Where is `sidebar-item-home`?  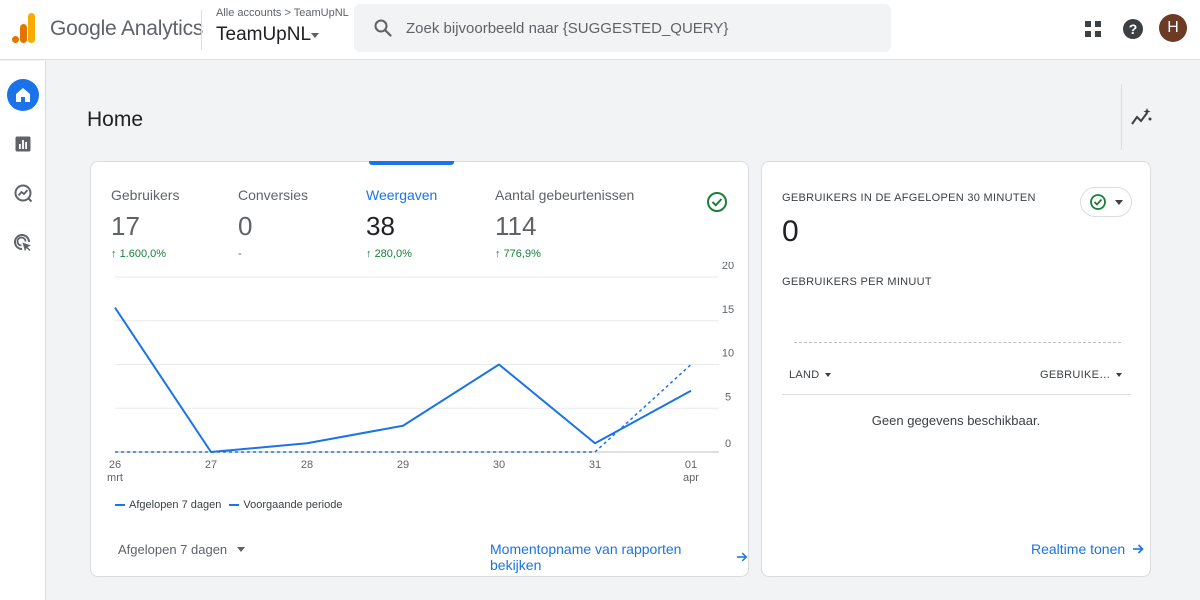 sidebar-item-home is located at coordinates (23, 95).